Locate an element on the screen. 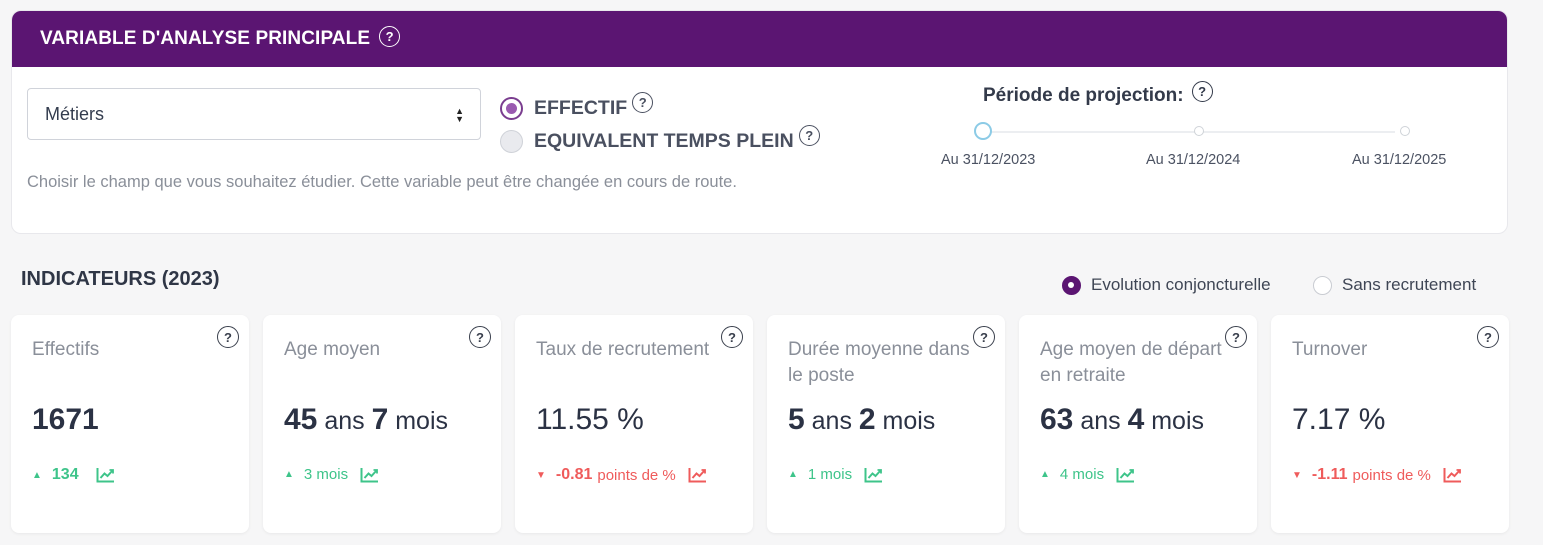 This screenshot has width=1543, height=545. delta-unit: 3 mois is located at coordinates (326, 474).